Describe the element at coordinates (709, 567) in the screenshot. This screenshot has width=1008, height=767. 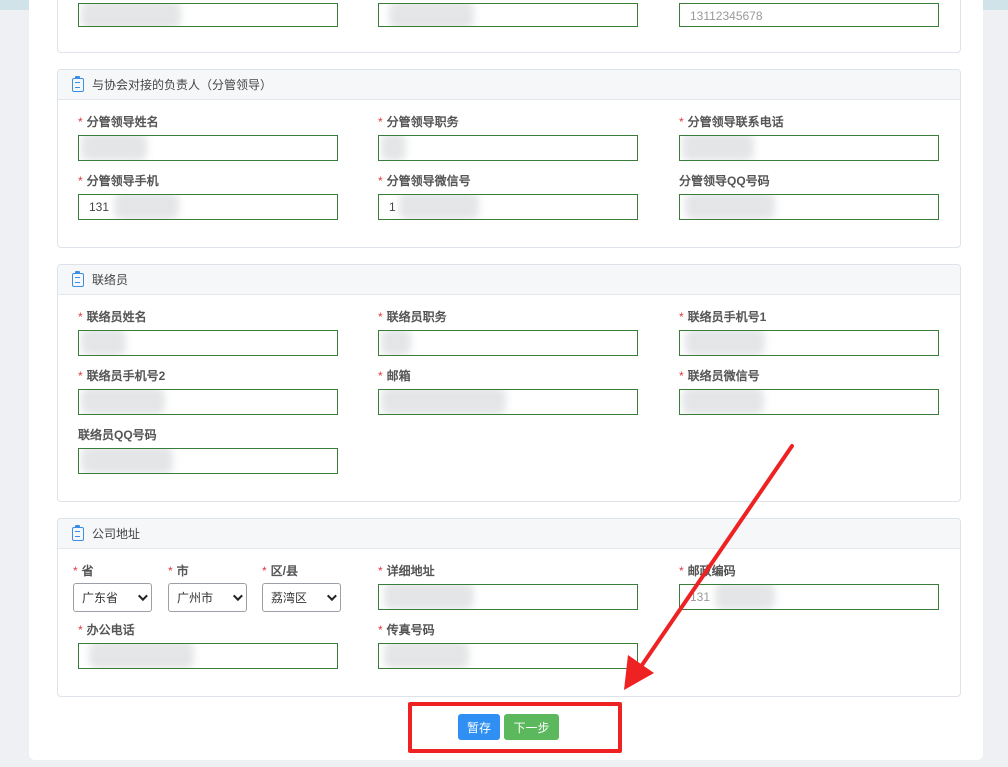
I see `annotation-arrow` at that location.